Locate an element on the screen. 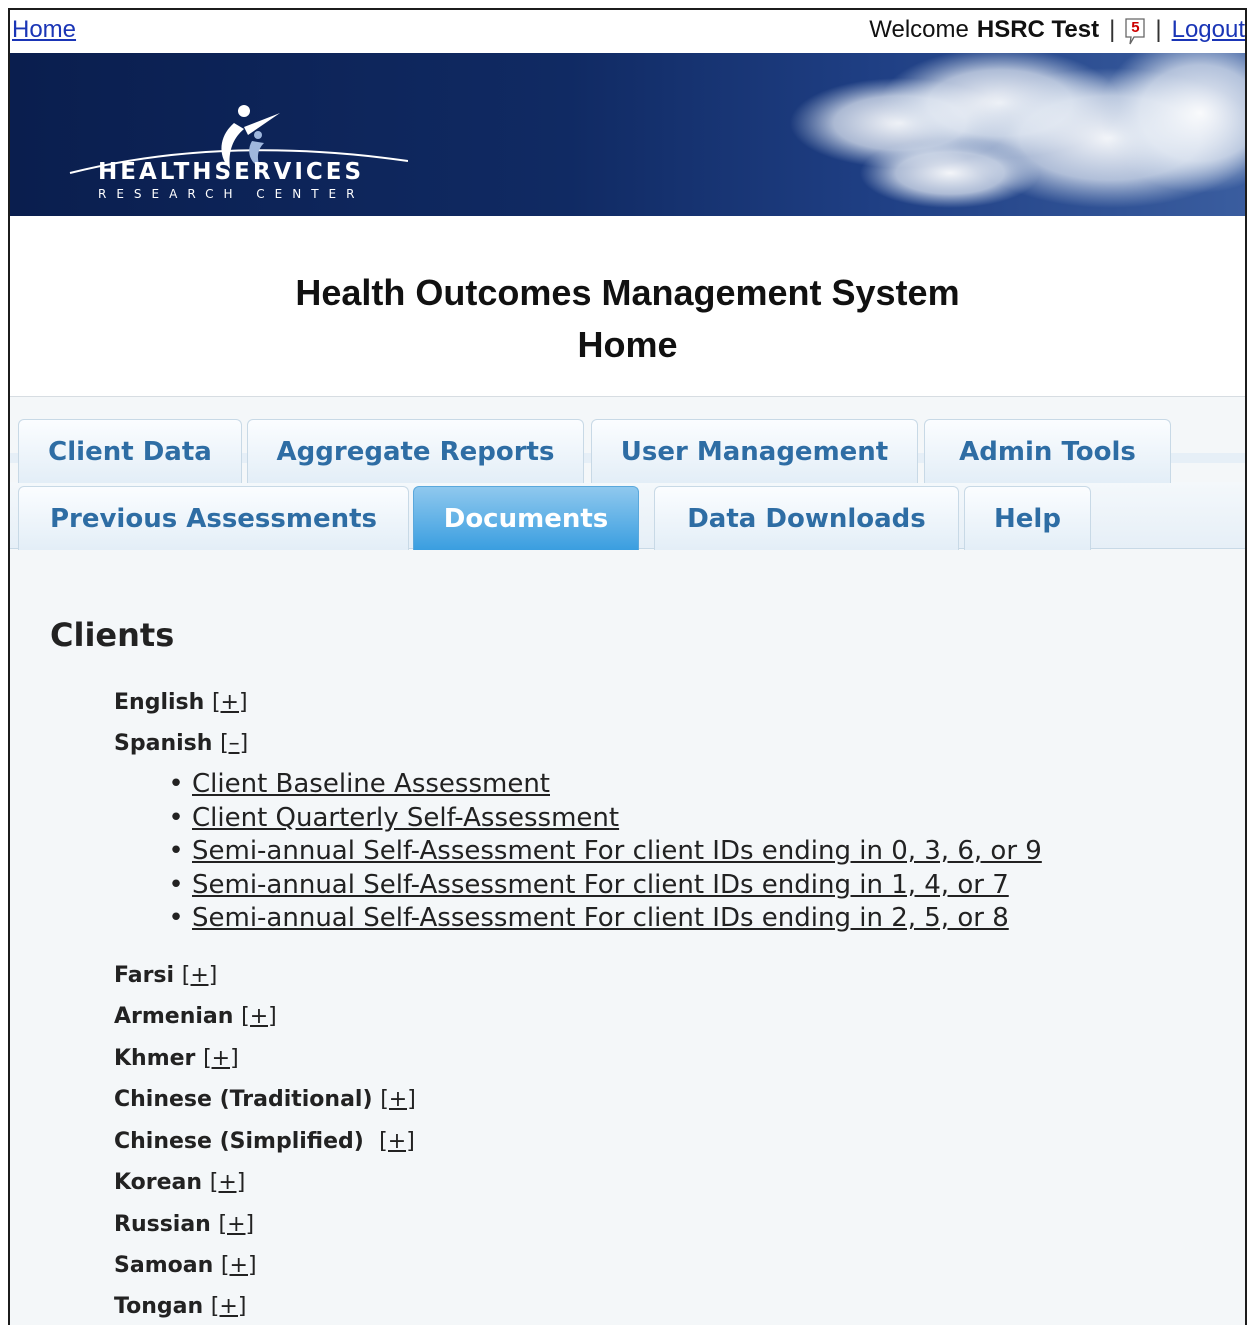 Image resolution: width=1251 pixels, height=1325 pixels. user-name: HSRC Test is located at coordinates (1038, 29).